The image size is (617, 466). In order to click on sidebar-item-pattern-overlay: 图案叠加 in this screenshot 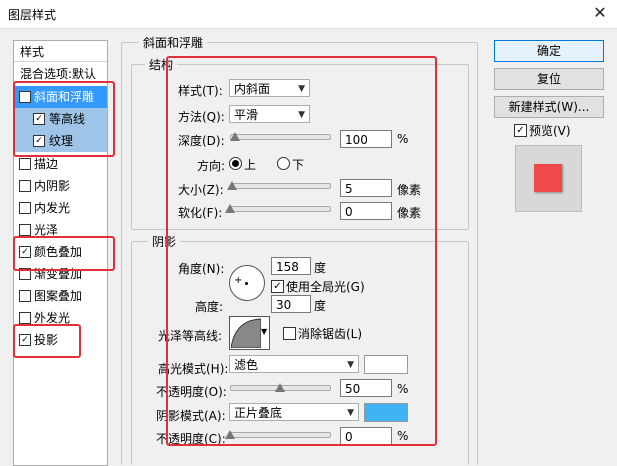, I will do `click(60, 296)`.